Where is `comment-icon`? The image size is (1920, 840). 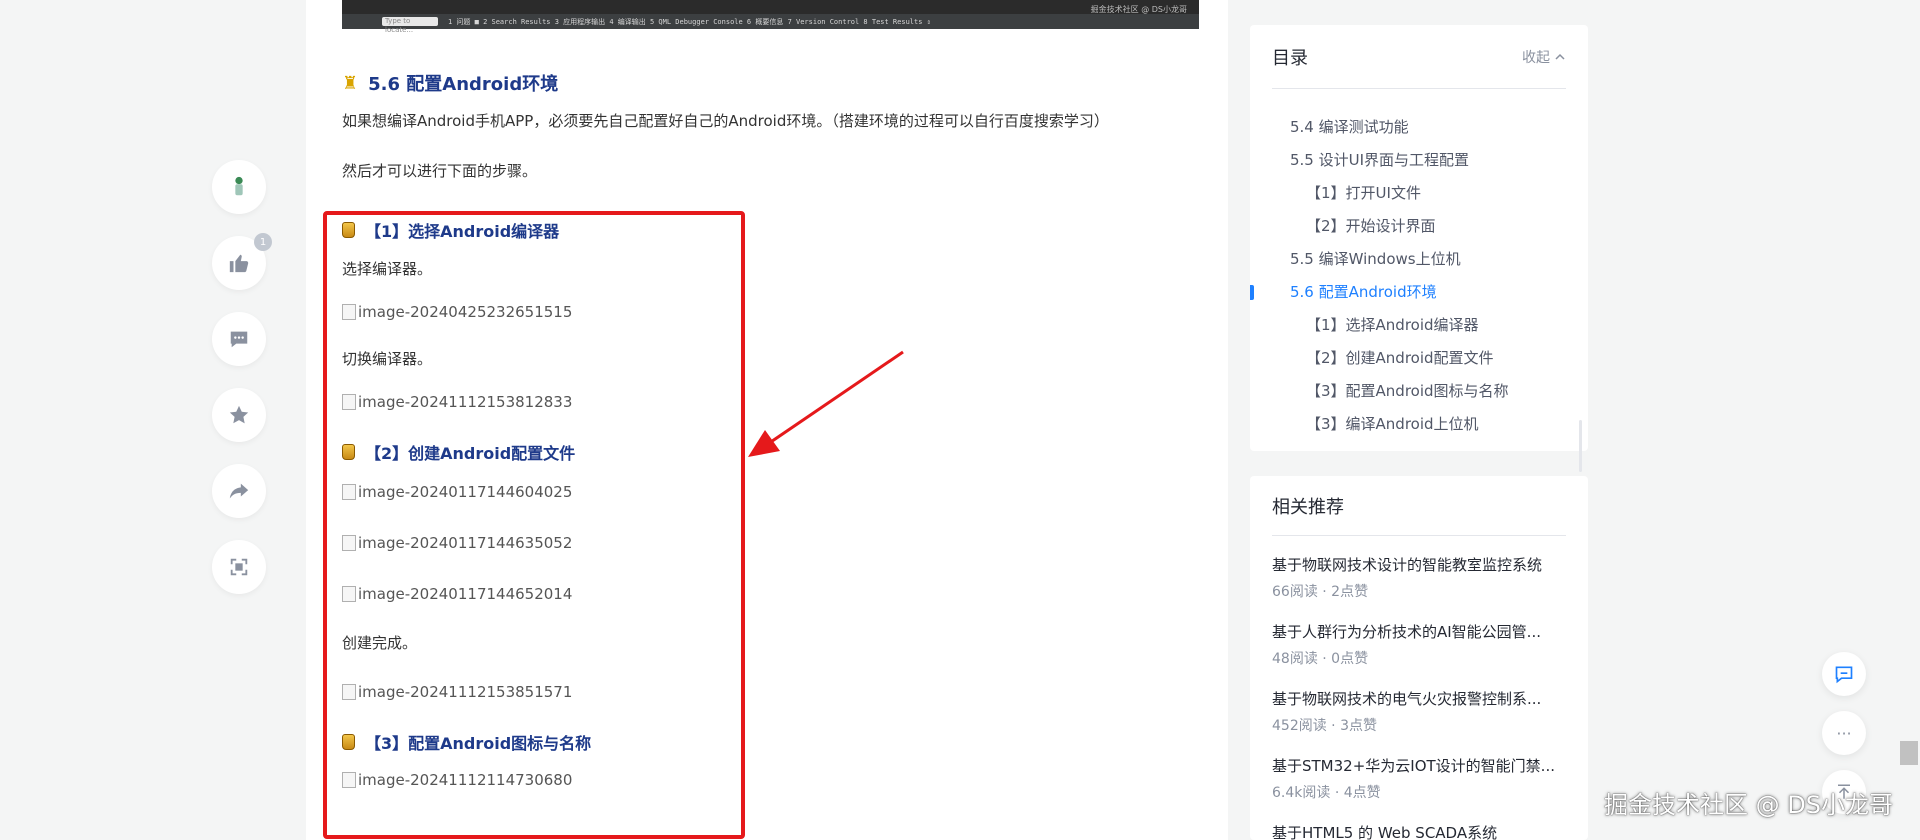
comment-icon is located at coordinates (239, 339).